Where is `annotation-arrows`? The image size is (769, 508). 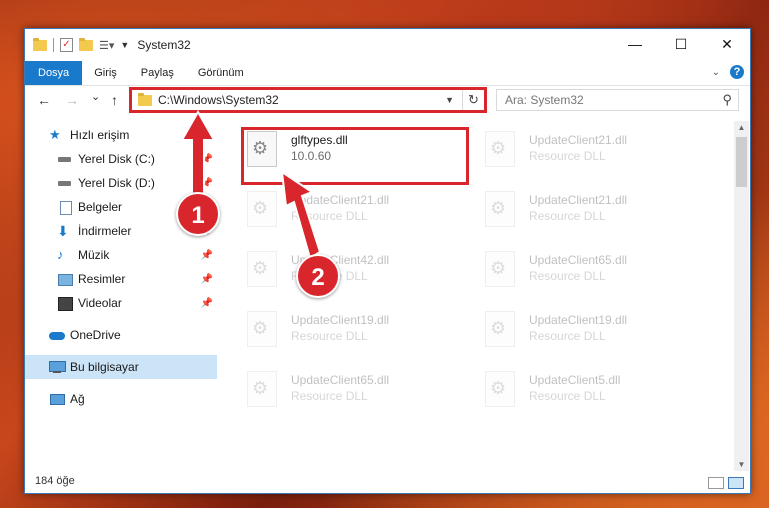
annotation-arrows is located at coordinates (251, 184).